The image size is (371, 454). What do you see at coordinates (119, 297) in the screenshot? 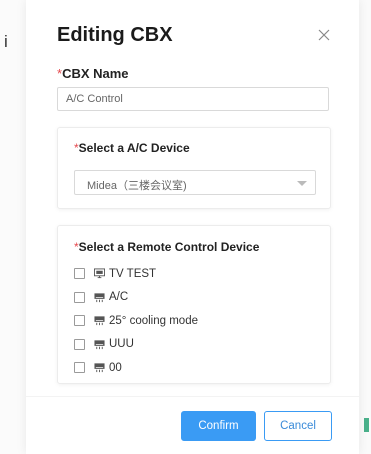
I see `remote-device-name: A/C` at bounding box center [119, 297].